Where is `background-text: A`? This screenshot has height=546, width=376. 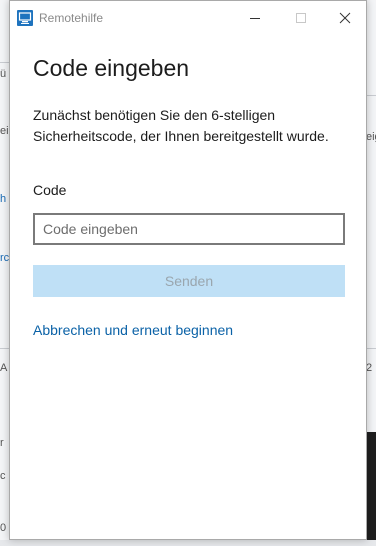 background-text: A is located at coordinates (4, 368).